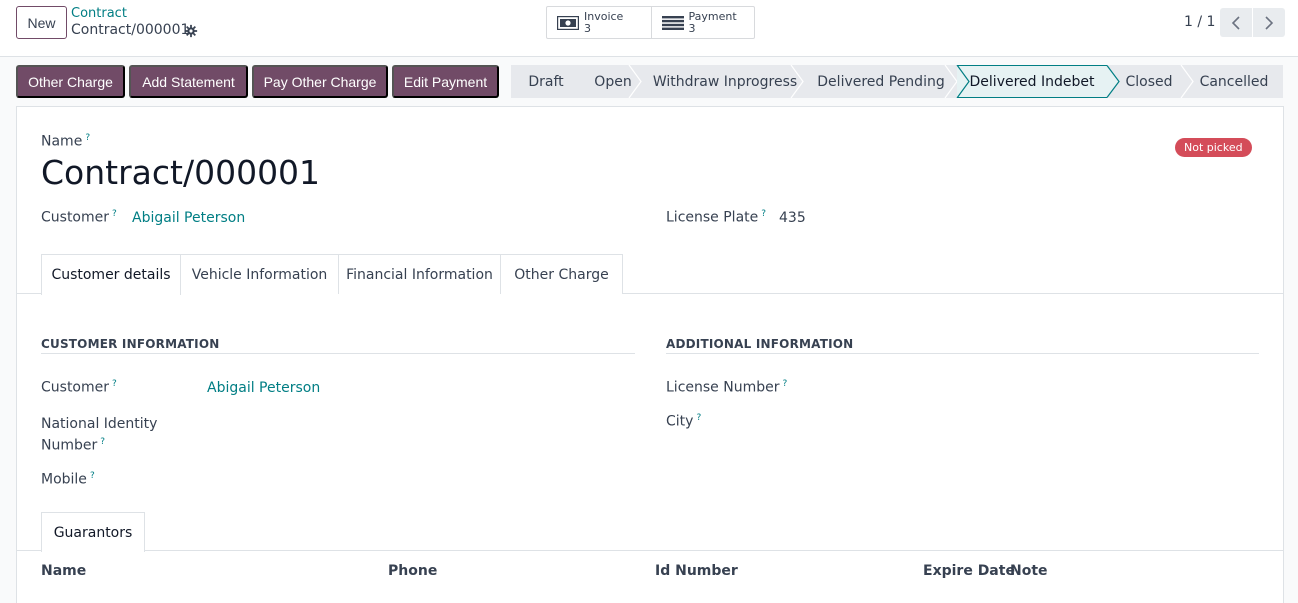 This screenshot has width=1298, height=603. What do you see at coordinates (1029, 571) in the screenshot?
I see `column-note: Note` at bounding box center [1029, 571].